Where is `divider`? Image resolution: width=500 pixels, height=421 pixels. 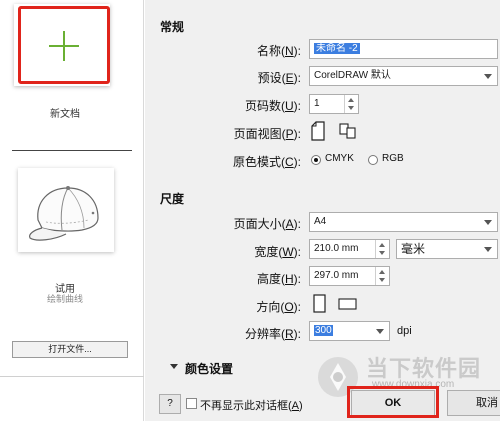
divider is located at coordinates (72, 150).